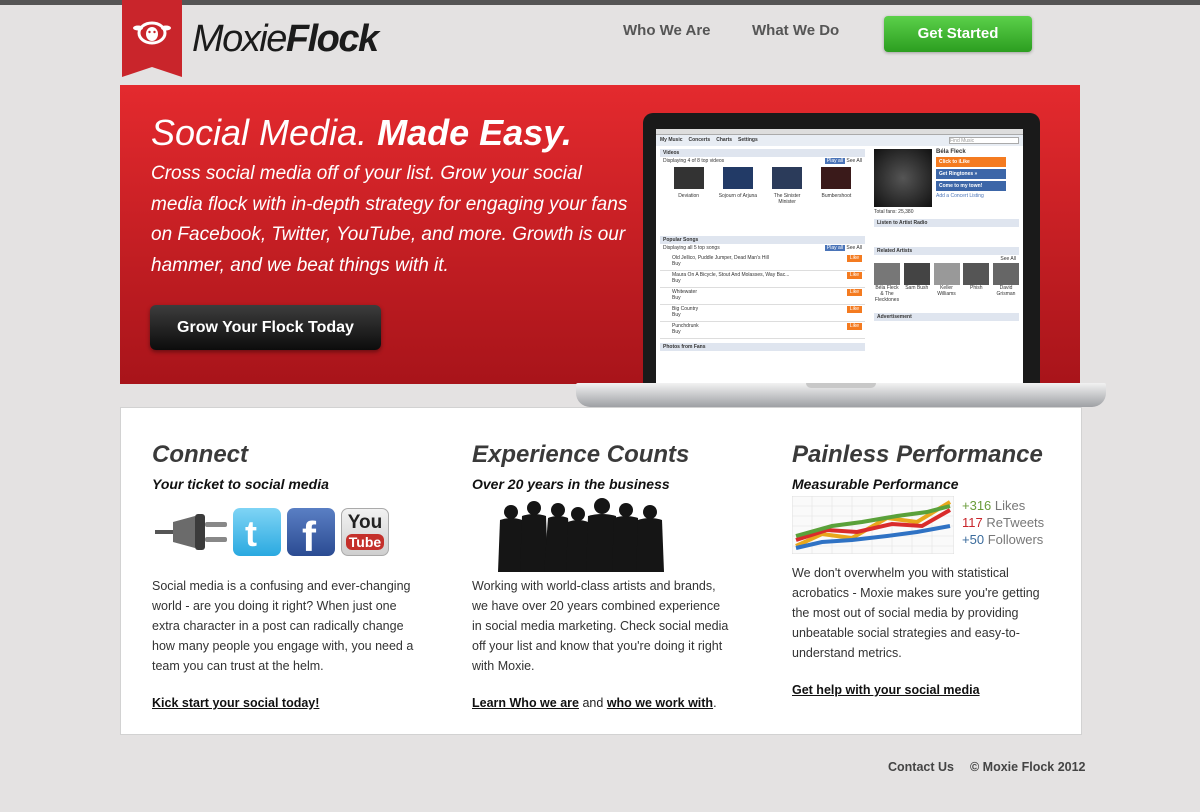 The width and height of the screenshot is (1200, 812). What do you see at coordinates (762, 240) in the screenshot?
I see `songs-heading: Popular Songs` at bounding box center [762, 240].